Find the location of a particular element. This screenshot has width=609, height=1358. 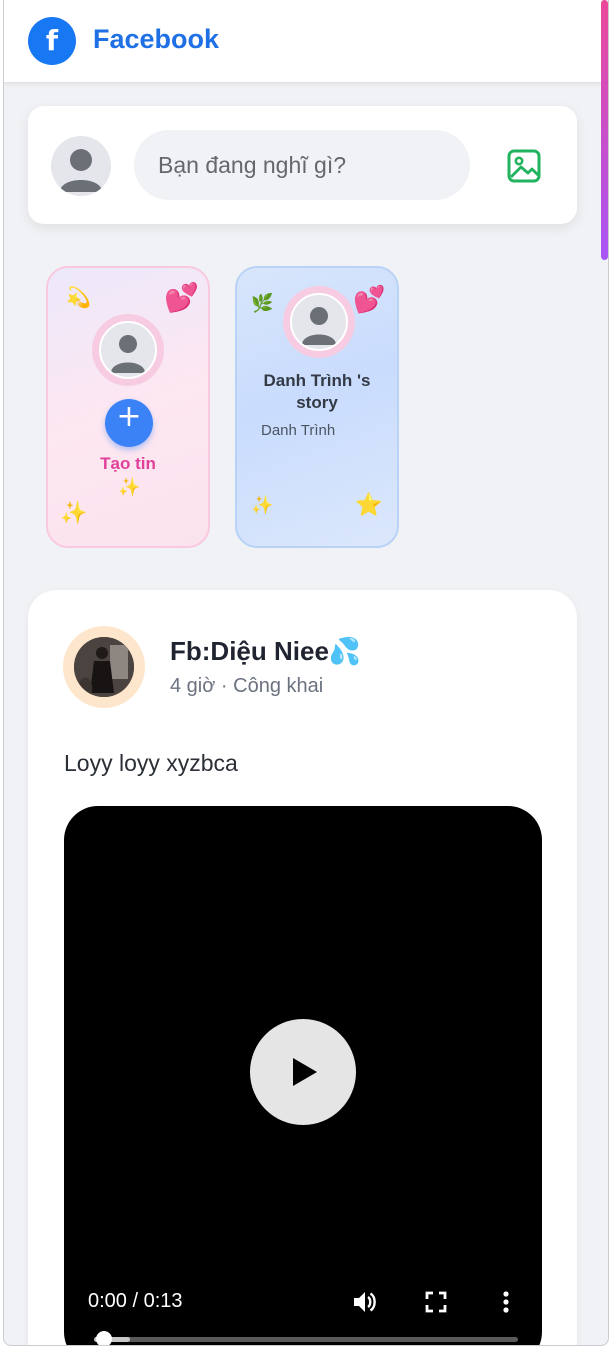

video-time: 0:00 / 0:13 is located at coordinates (135, 1301).